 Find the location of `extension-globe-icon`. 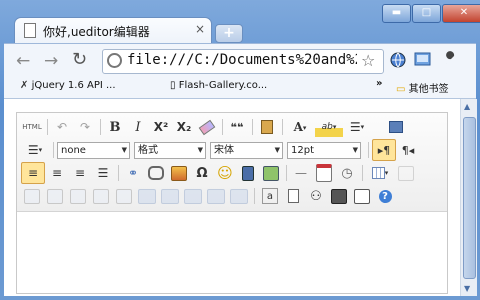

extension-globe-icon is located at coordinates (398, 60).